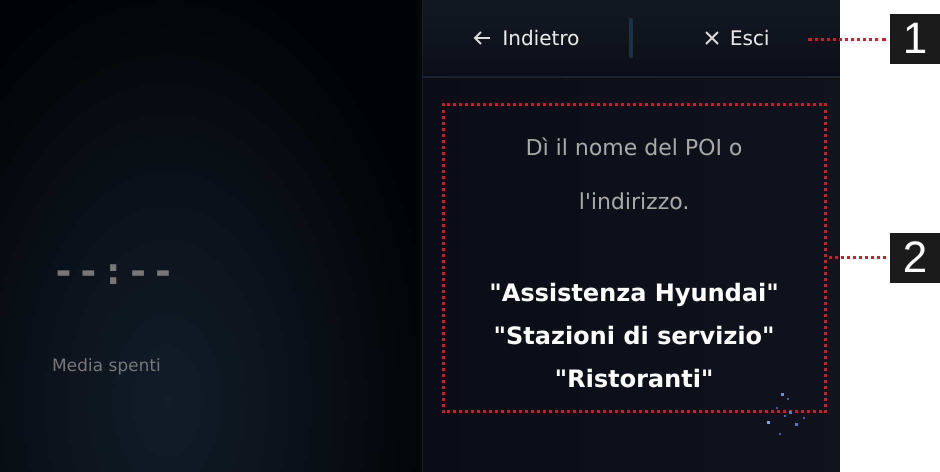  What do you see at coordinates (736, 38) in the screenshot?
I see `exit-button: Esci` at bounding box center [736, 38].